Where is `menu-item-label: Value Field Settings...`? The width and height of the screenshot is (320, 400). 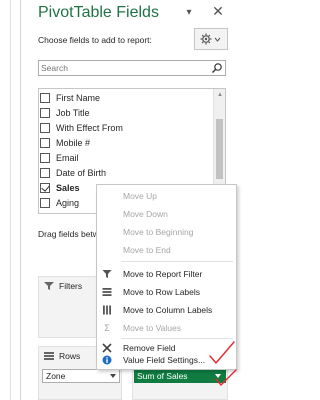 menu-item-label: Value Field Settings... is located at coordinates (164, 360).